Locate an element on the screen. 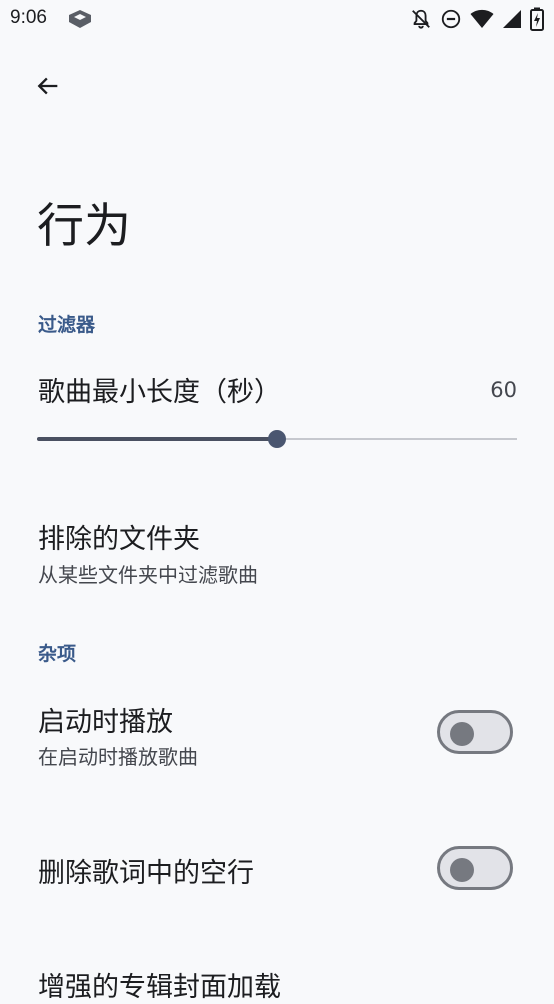  pref-play-on-start-title: 启动时播放 is located at coordinates (105, 722).